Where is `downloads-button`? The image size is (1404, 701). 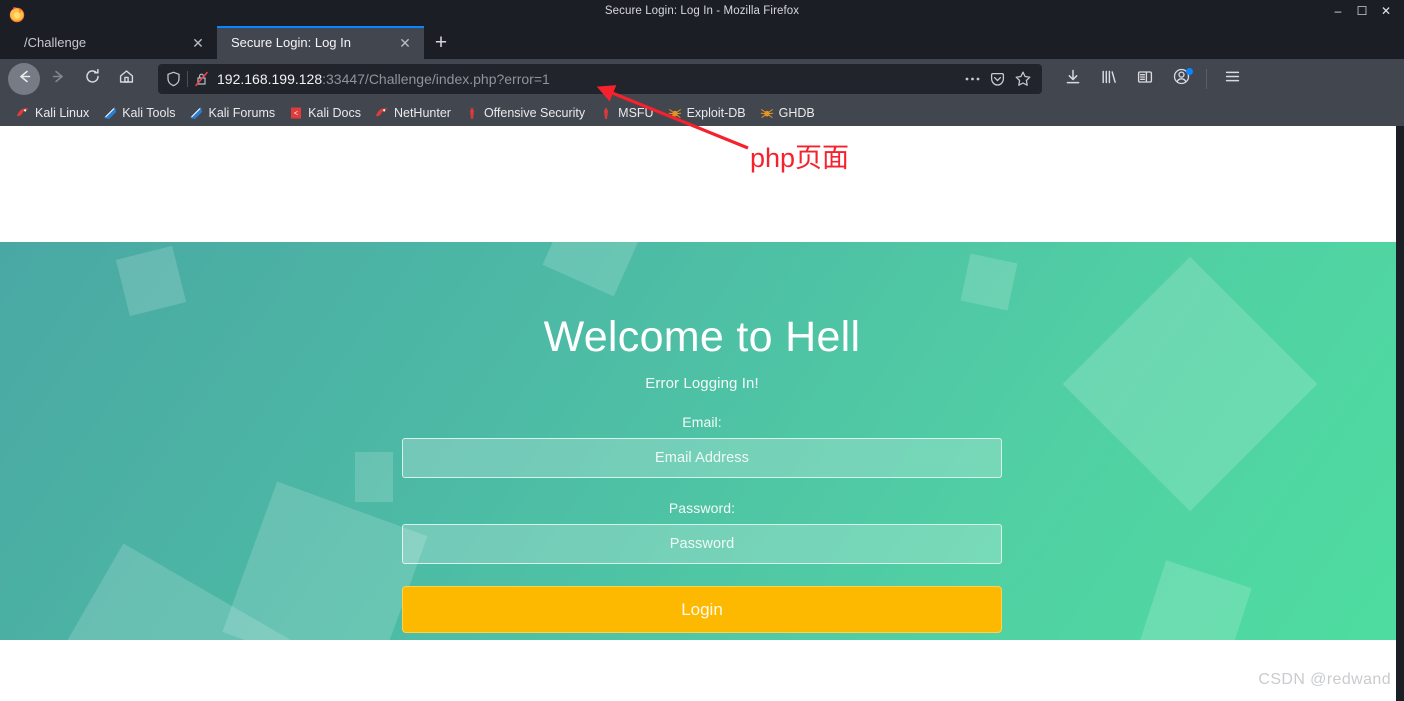
downloads-button is located at coordinates (1073, 79).